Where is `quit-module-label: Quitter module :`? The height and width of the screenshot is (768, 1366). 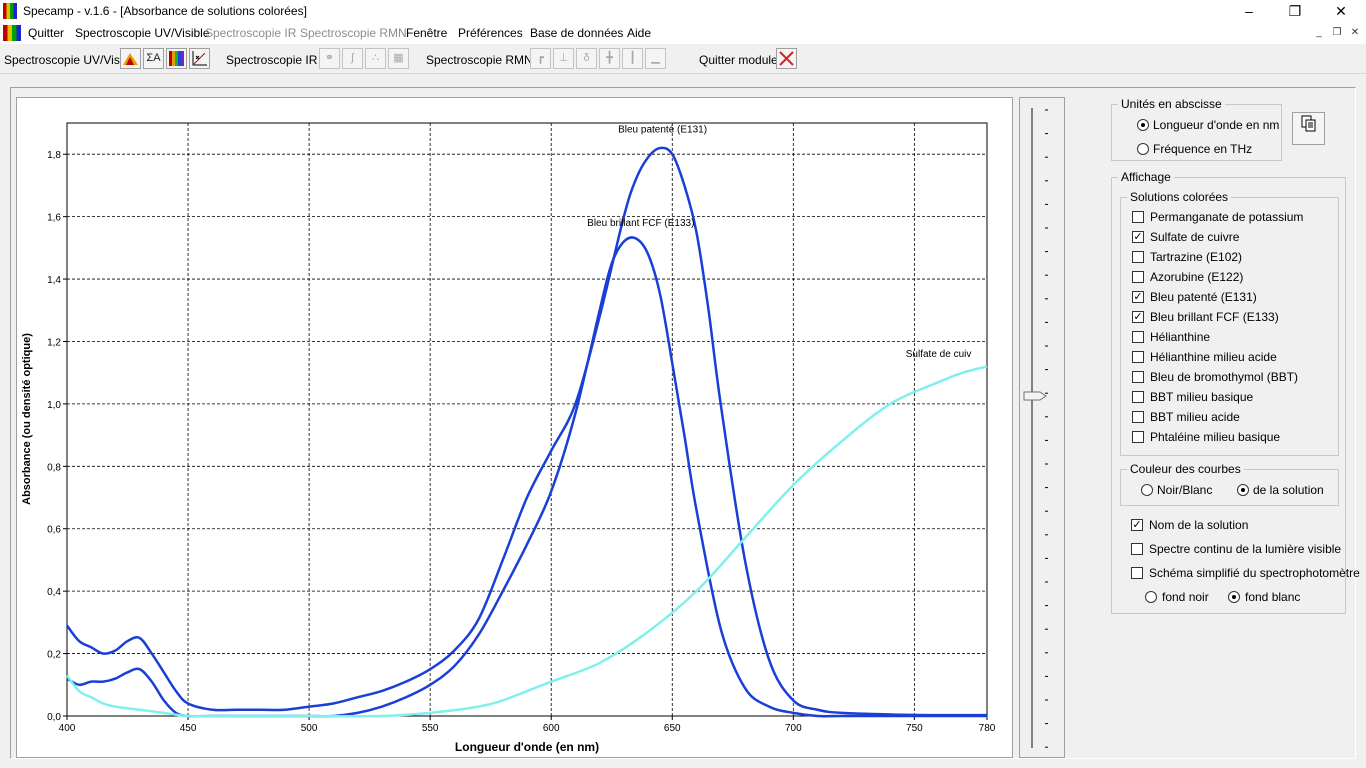
quit-module-label: Quitter module : is located at coordinates (742, 60).